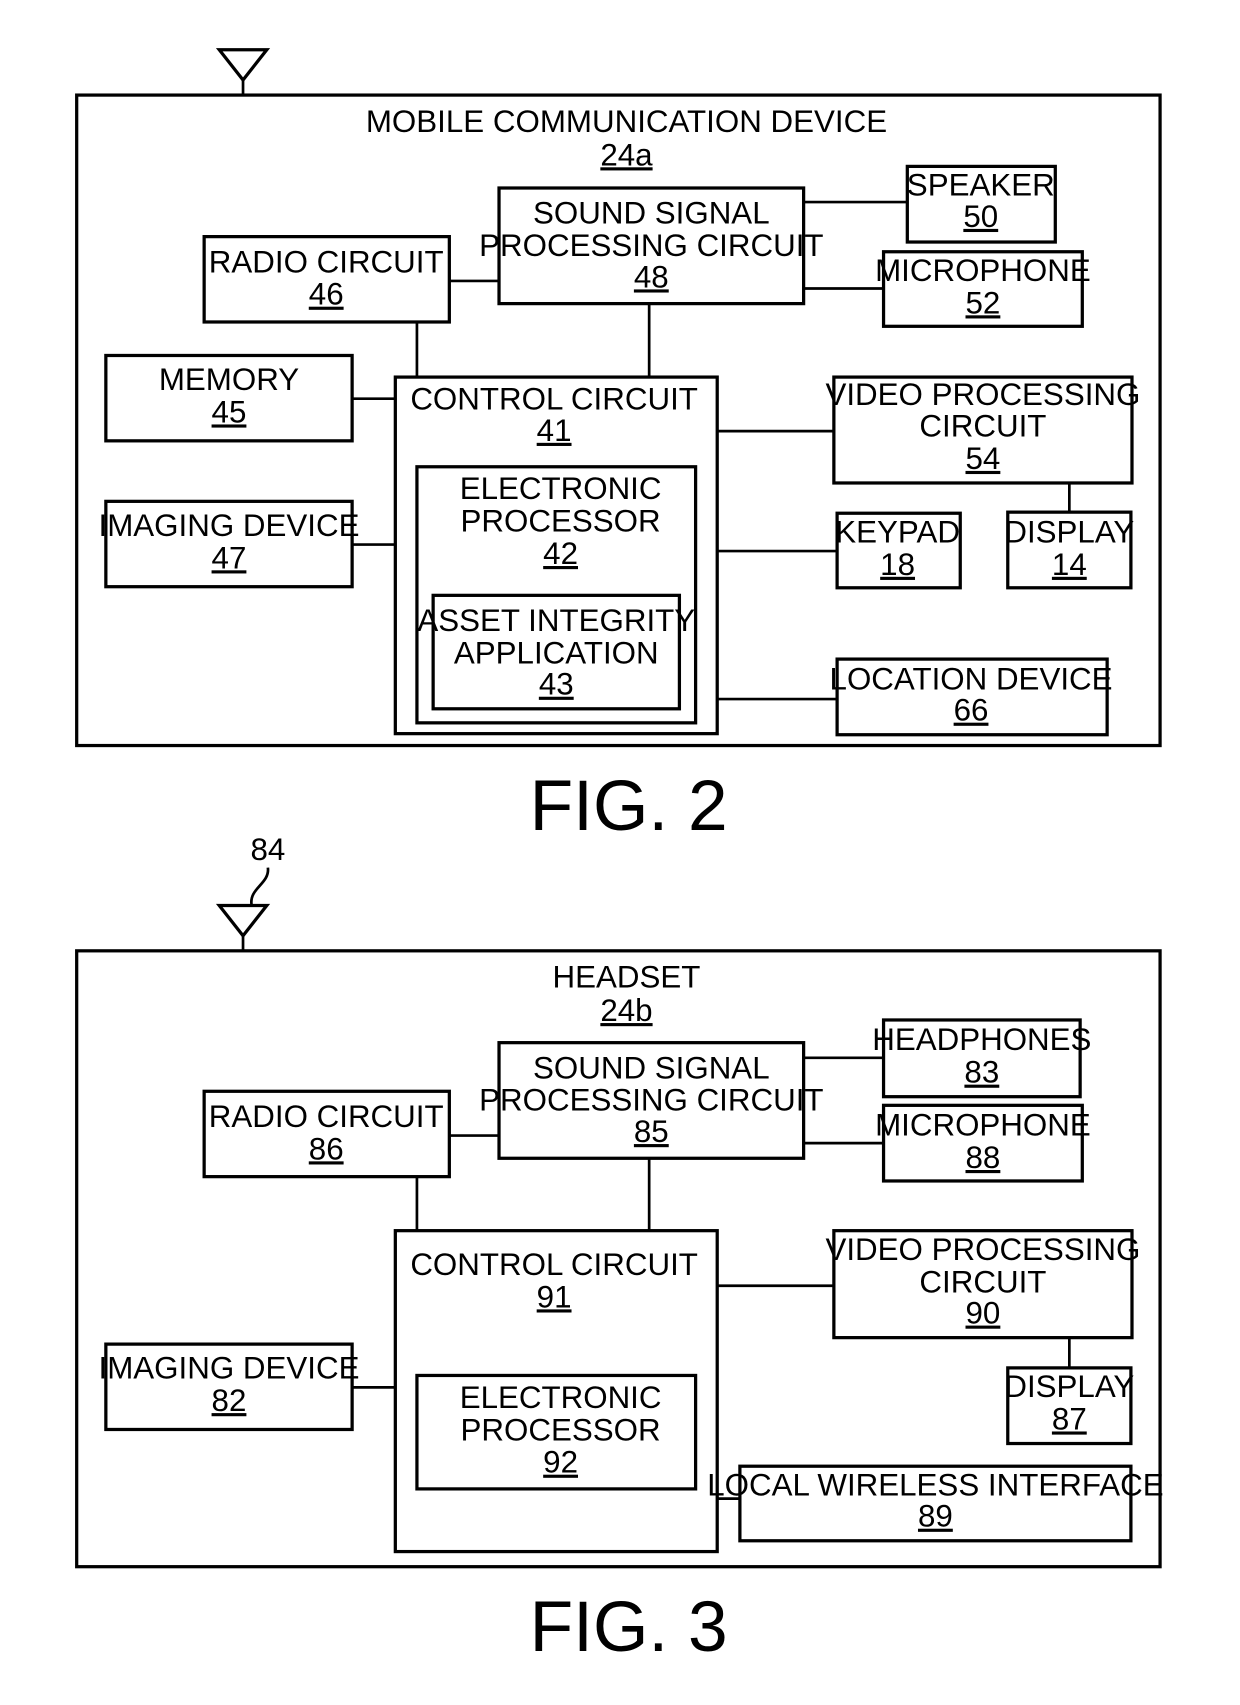  I want to click on block-ref-number: 47, so click(229, 557).